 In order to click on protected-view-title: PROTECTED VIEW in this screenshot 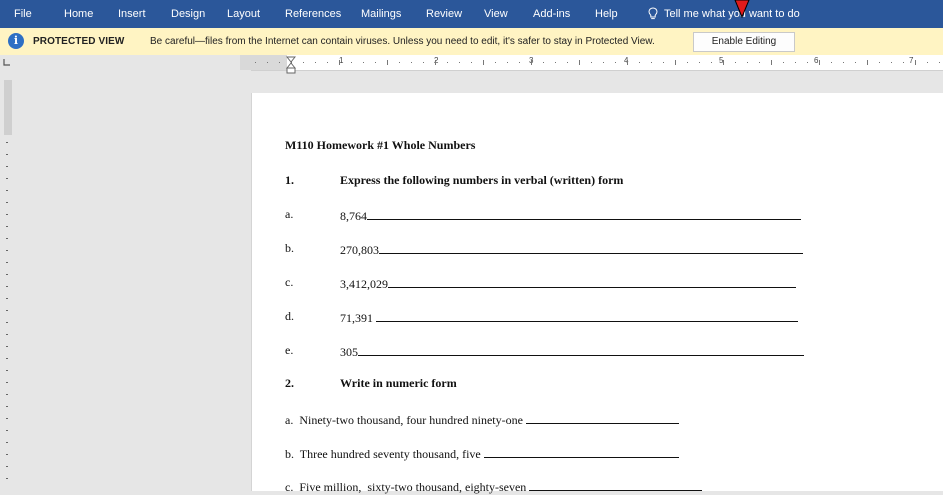, I will do `click(79, 41)`.